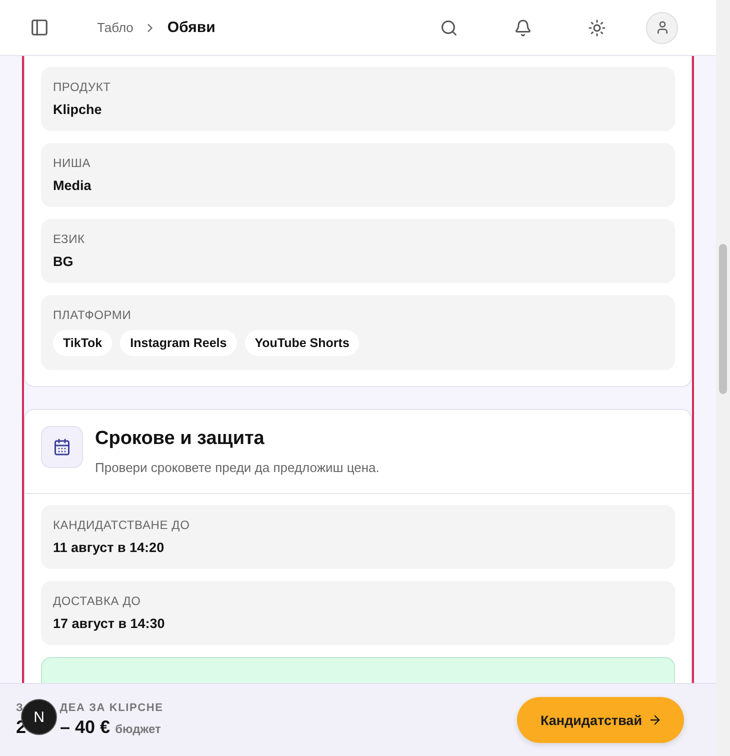 The image size is (730, 756). I want to click on card-subtitle: Провери сроковете преди да предложиш цена., so click(237, 467).